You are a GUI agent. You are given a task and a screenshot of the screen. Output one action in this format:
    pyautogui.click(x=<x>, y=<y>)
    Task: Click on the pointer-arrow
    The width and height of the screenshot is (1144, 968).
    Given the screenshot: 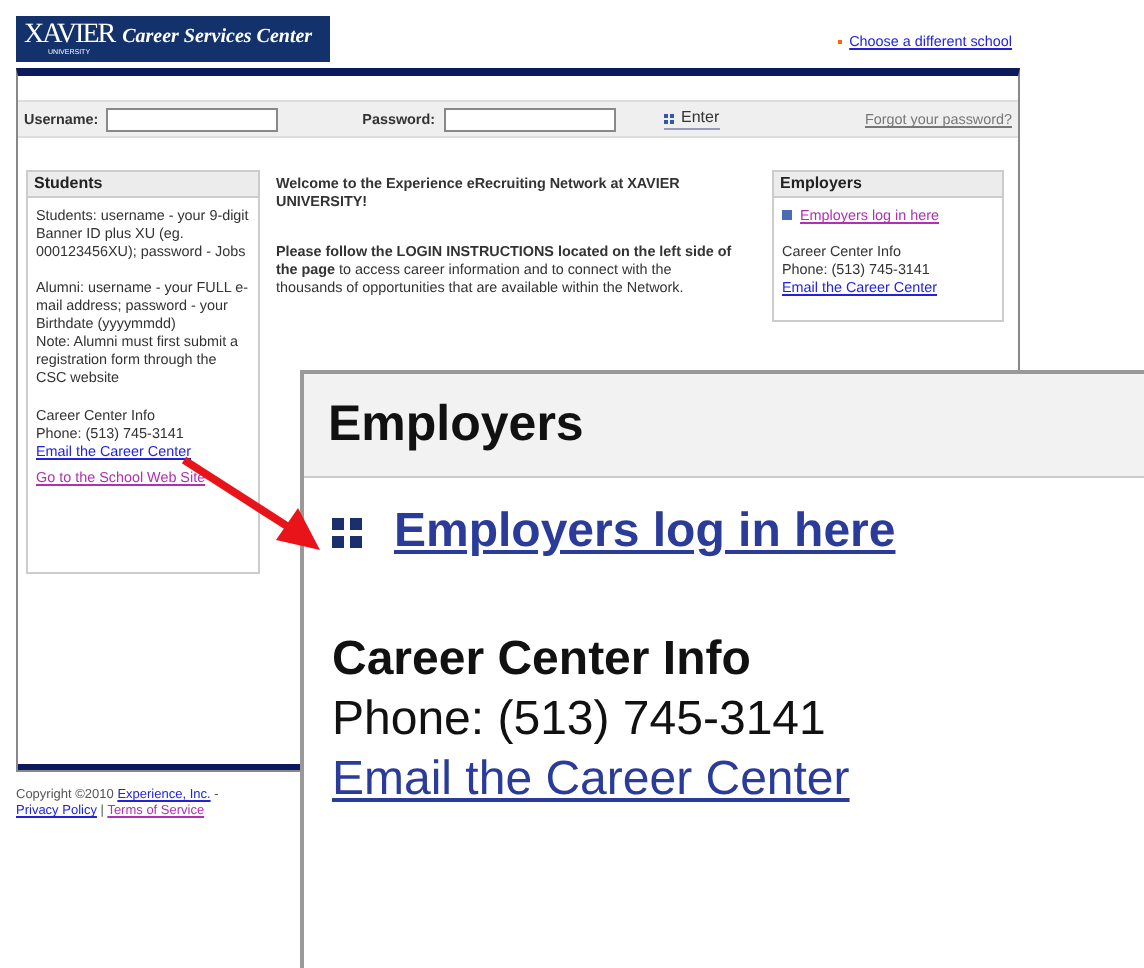 What is the action you would take?
    pyautogui.click(x=250, y=503)
    